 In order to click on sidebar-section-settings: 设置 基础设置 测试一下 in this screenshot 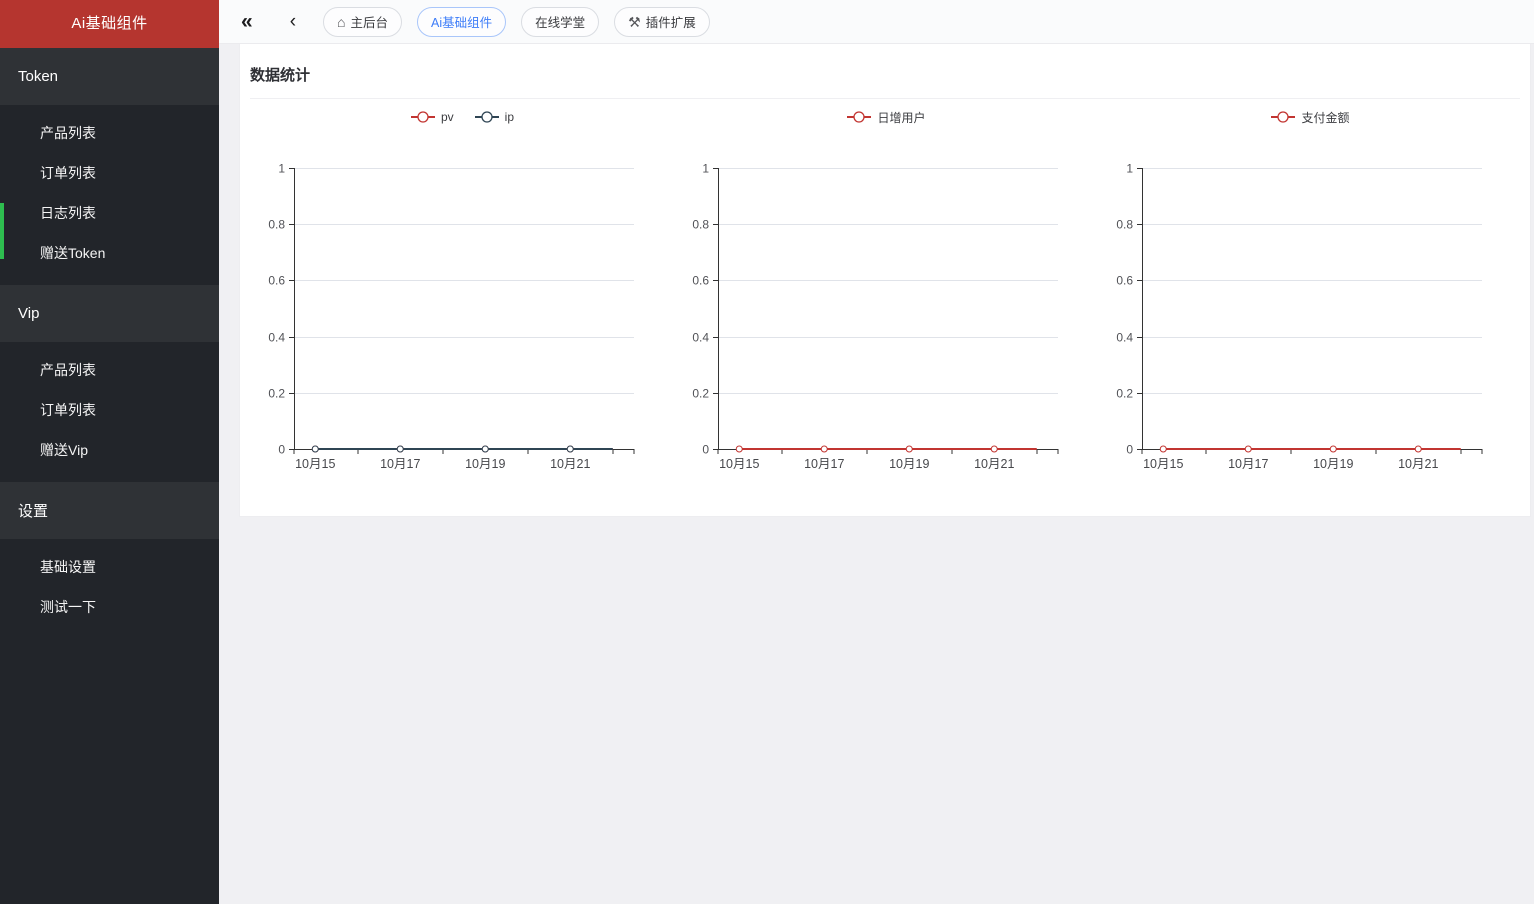, I will do `click(109, 560)`.